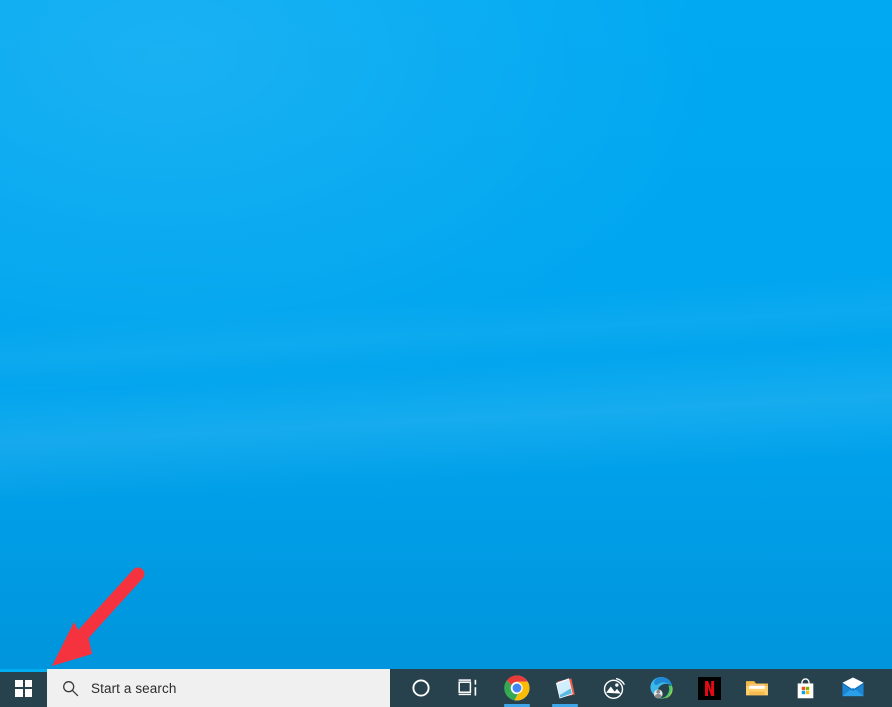 The image size is (892, 707). Describe the element at coordinates (71, 688) in the screenshot. I see `search-icon` at that location.